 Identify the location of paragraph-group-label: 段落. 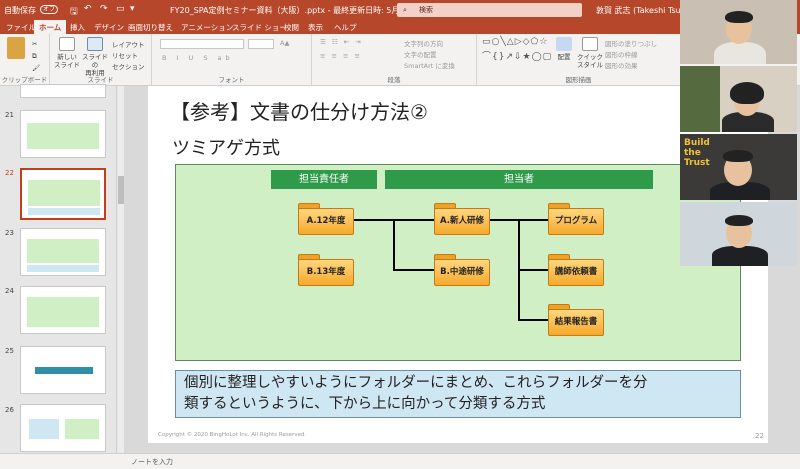
(394, 80).